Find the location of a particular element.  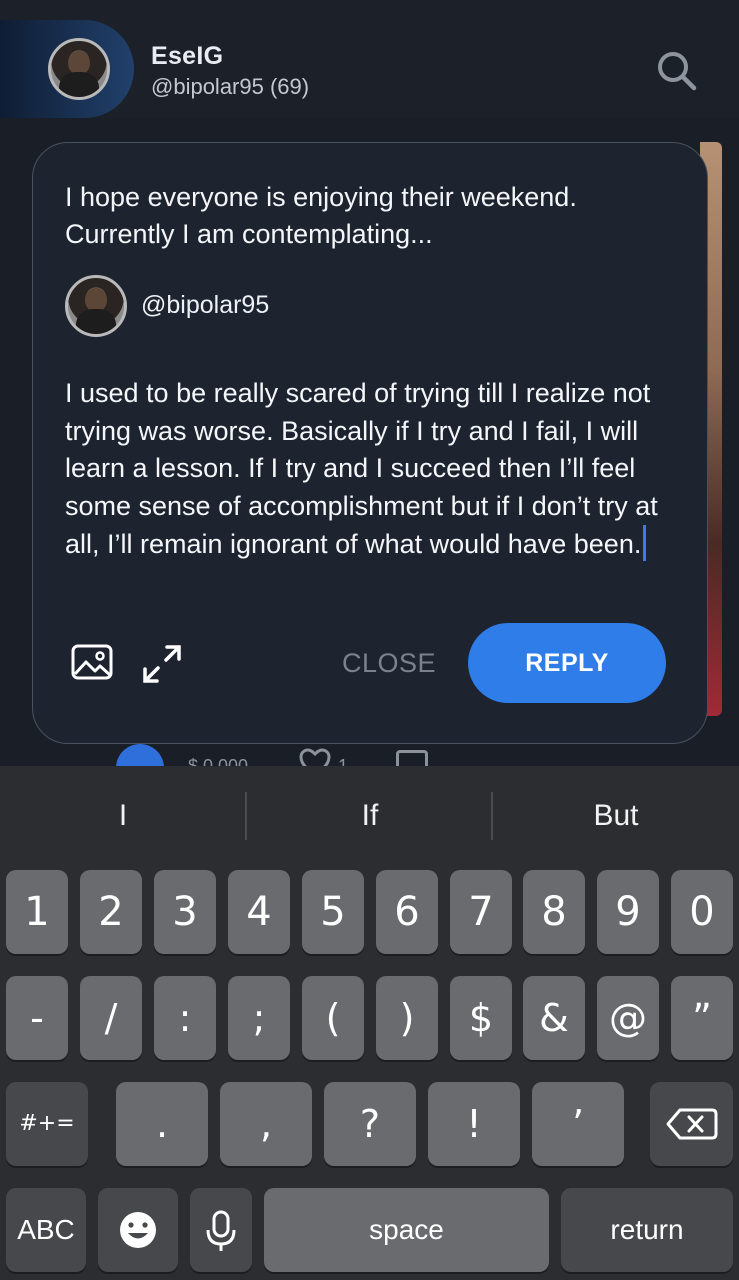

close-button: CLOSE is located at coordinates (389, 663).